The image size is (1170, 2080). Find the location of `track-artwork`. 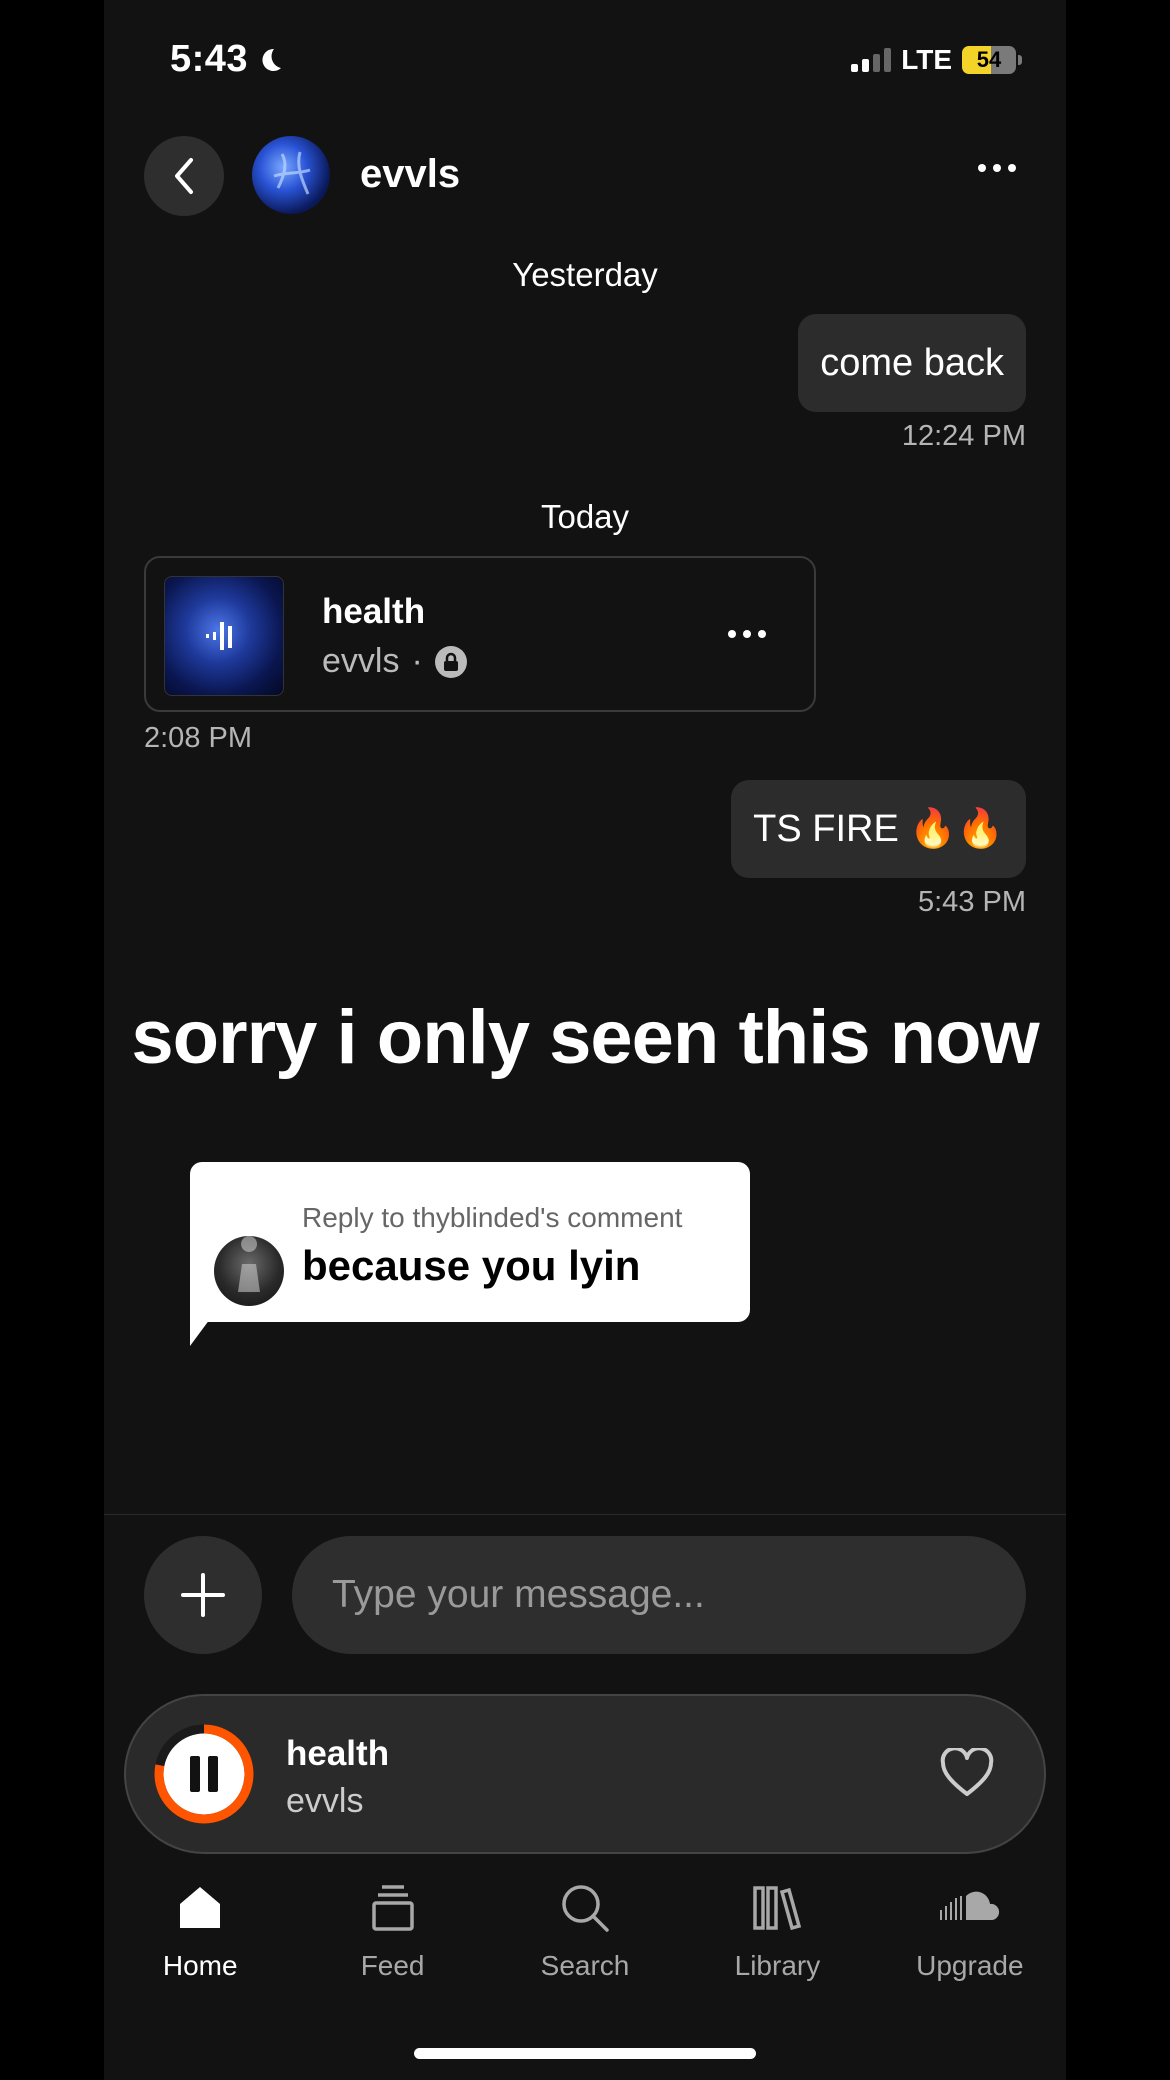

track-artwork is located at coordinates (224, 636).